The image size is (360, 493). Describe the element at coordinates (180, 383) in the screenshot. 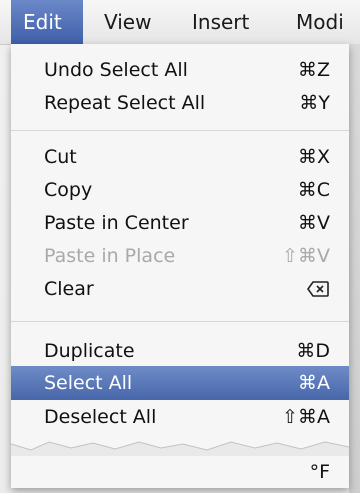

I see `menu-item-select-all: Select All ⌘A` at that location.